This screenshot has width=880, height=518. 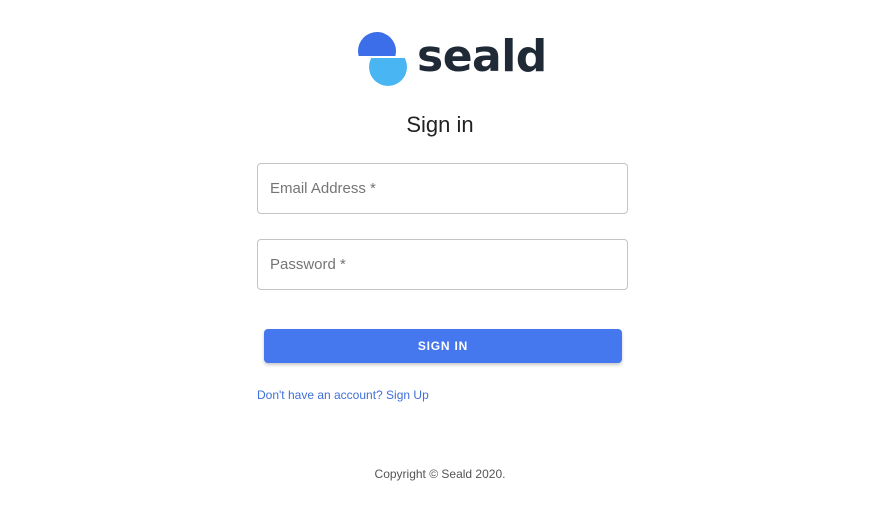 I want to click on email-field-container, so click(x=442, y=188).